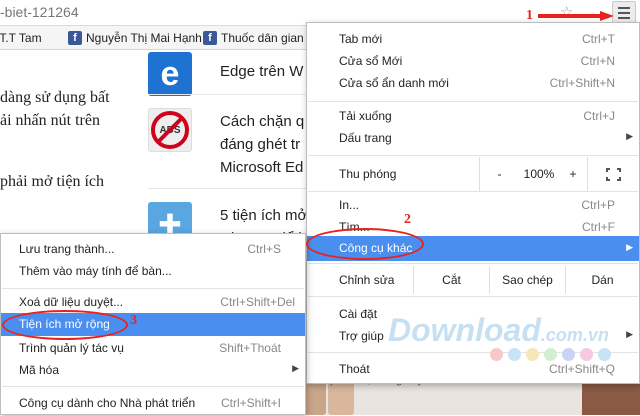 This screenshot has height=416, width=640. What do you see at coordinates (602, 280) in the screenshot?
I see `paste-button: Dán` at bounding box center [602, 280].